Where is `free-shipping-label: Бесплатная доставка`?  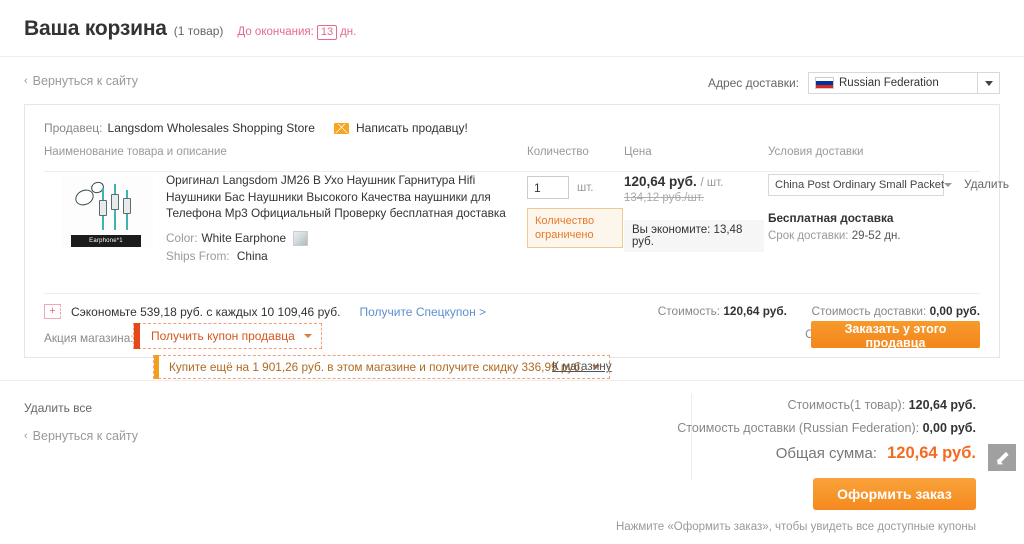
free-shipping-label: Бесплатная доставка is located at coordinates (831, 218).